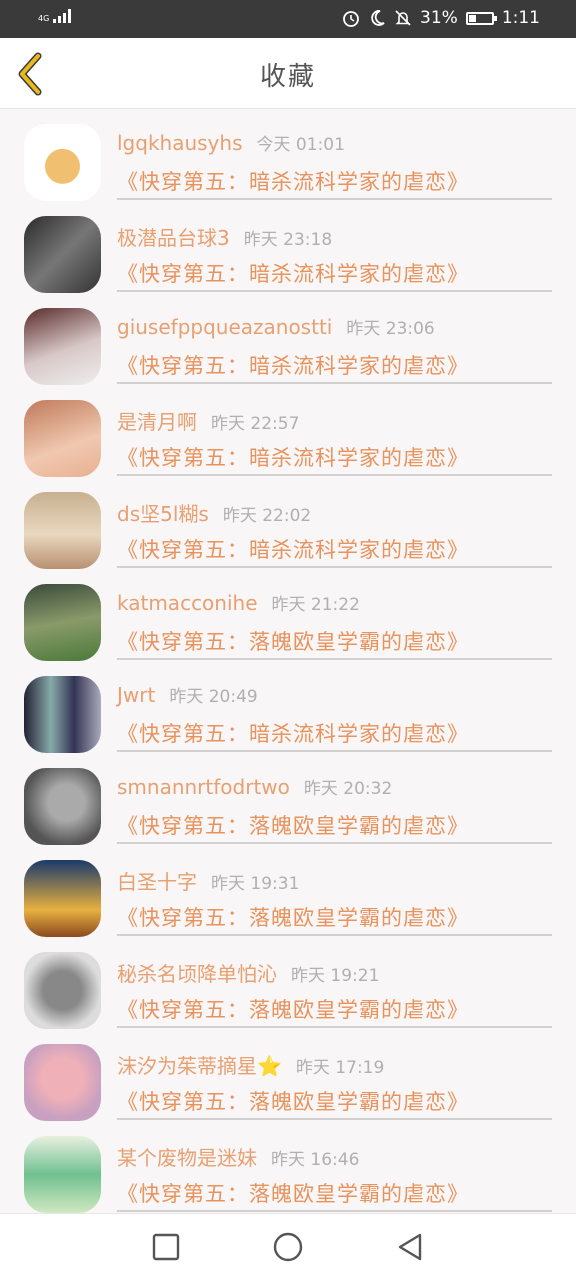  Describe the element at coordinates (288, 156) in the screenshot. I see `list-item: lgqkhausyhs 今天 01:01 《快穿第五：暗杀流科学家的虐恋》` at that location.